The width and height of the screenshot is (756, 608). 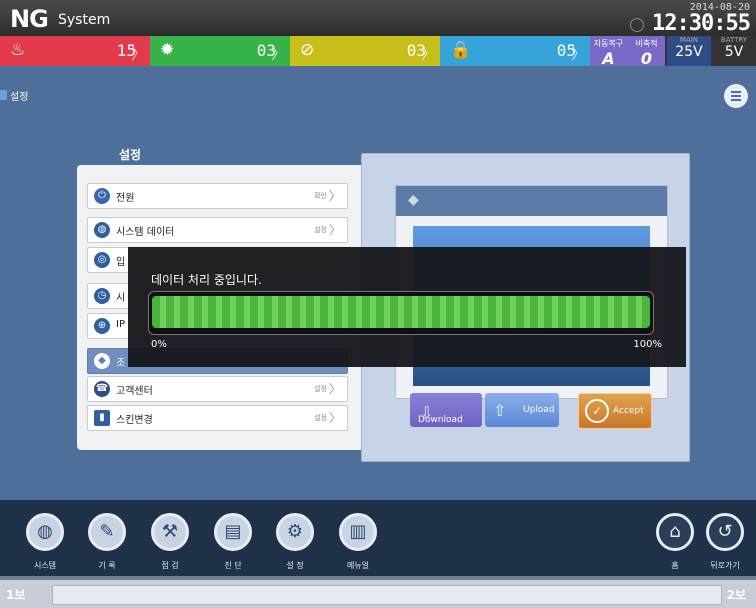 I want to click on auto-restore-label: 자동복구, so click(x=608, y=43).